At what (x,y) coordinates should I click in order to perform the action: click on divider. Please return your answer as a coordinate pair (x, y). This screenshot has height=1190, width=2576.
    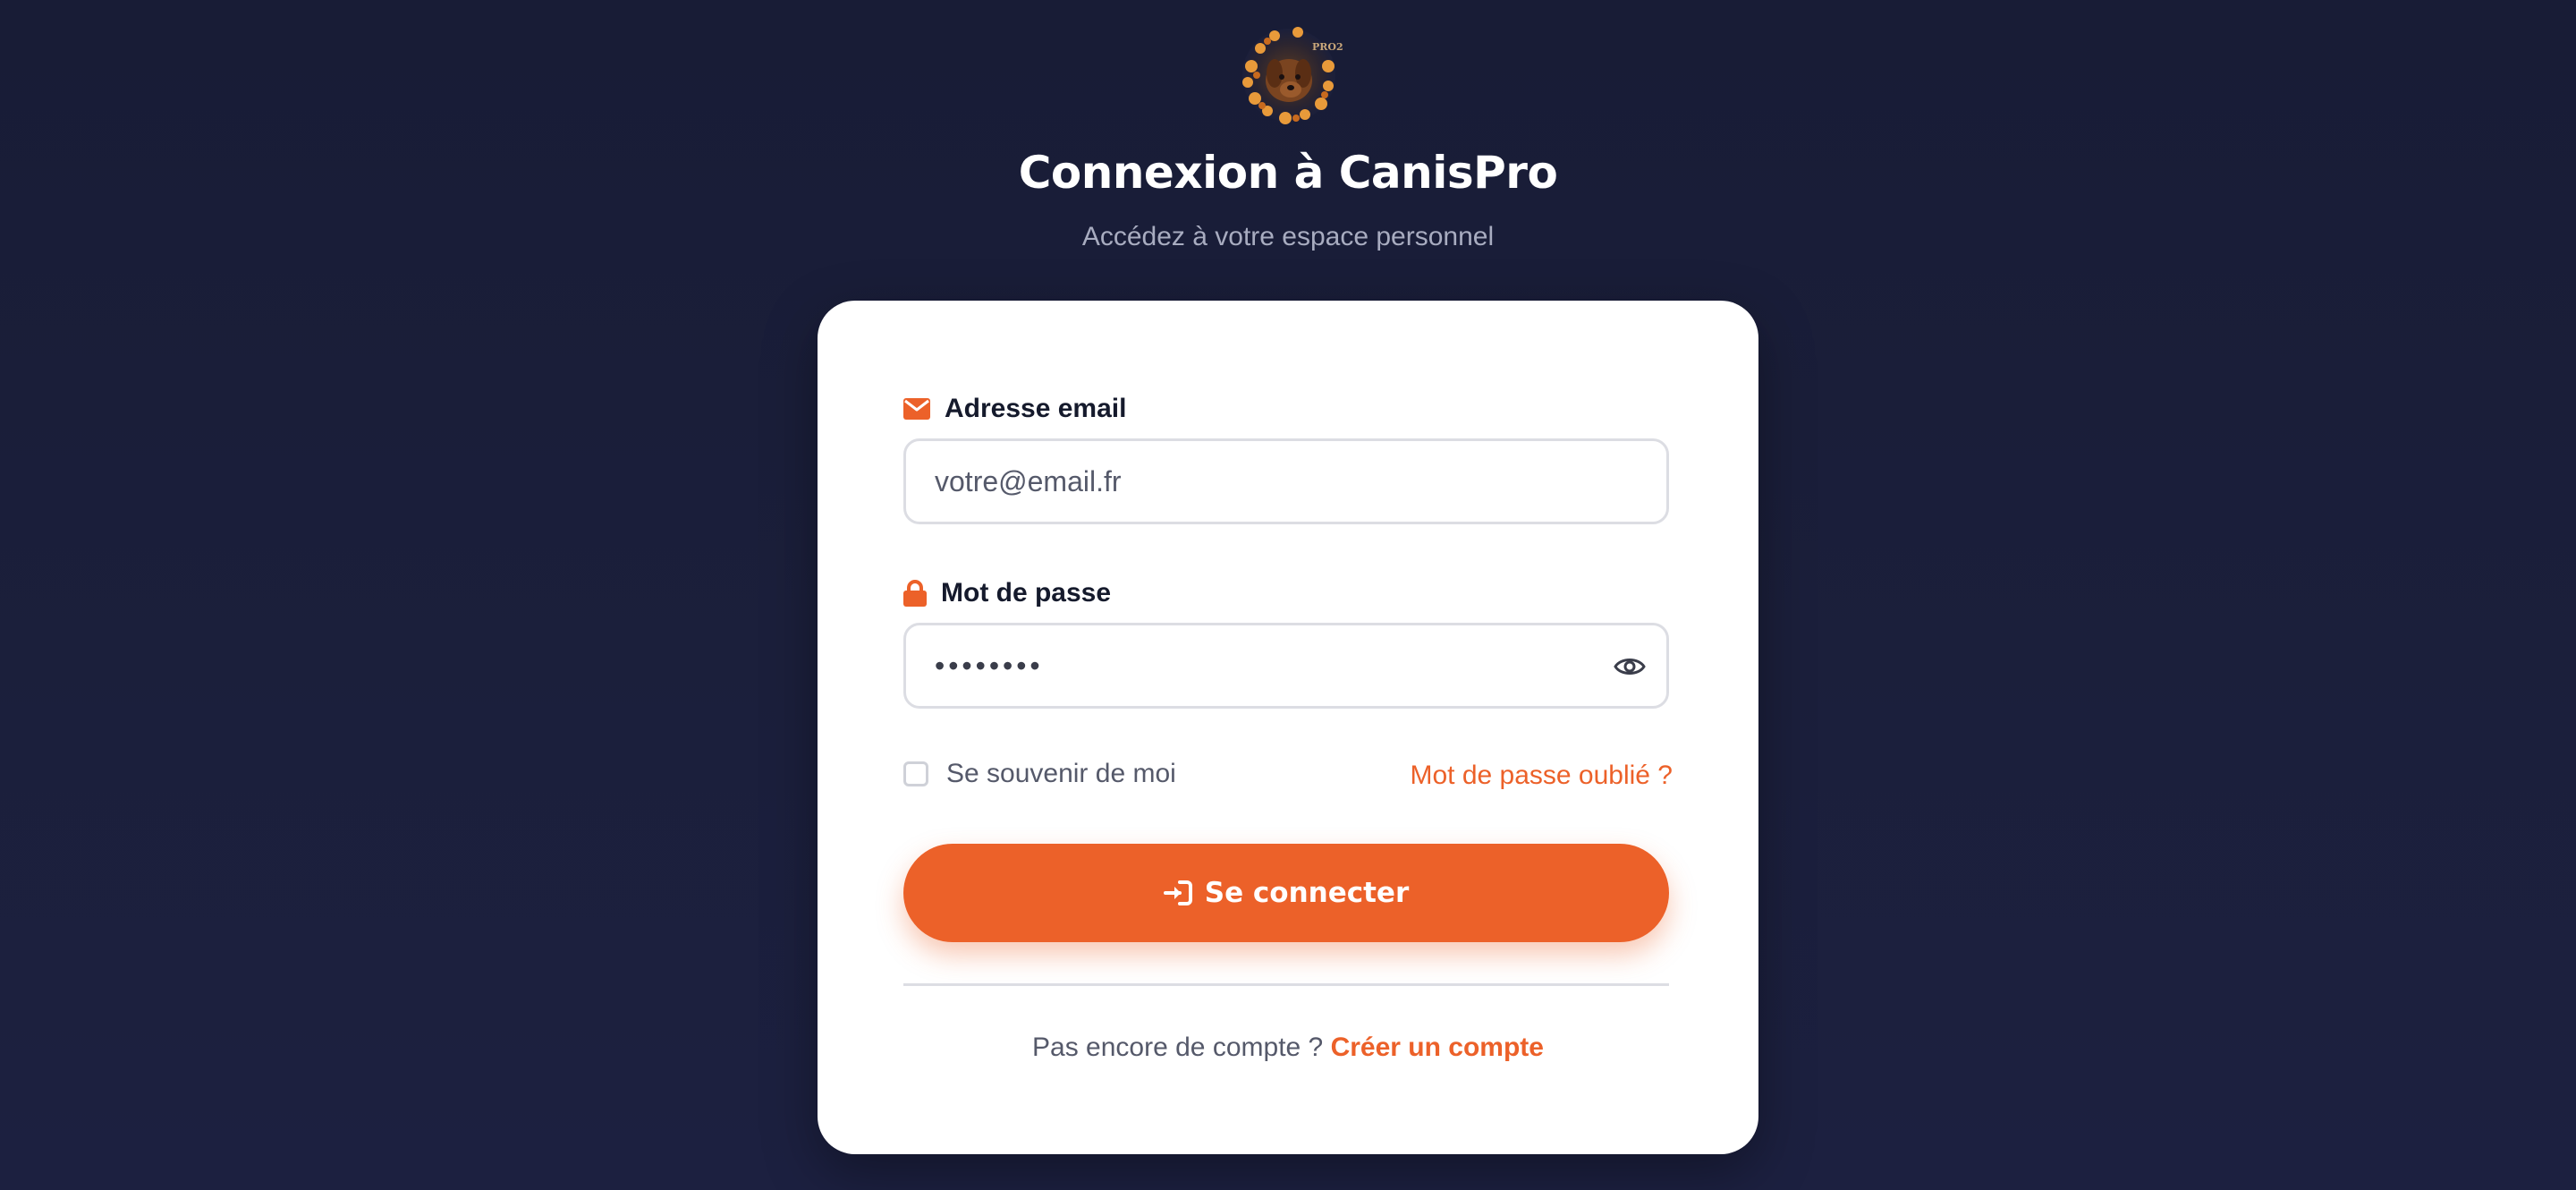
    Looking at the image, I should click on (1286, 984).